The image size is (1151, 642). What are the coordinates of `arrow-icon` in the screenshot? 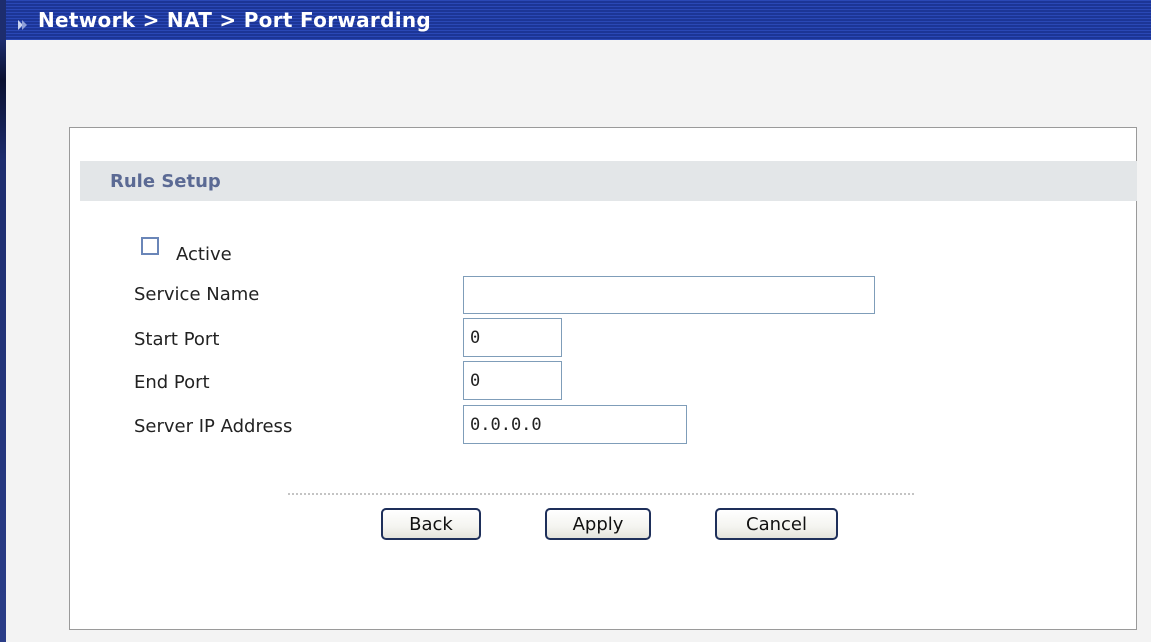 It's located at (23, 21).